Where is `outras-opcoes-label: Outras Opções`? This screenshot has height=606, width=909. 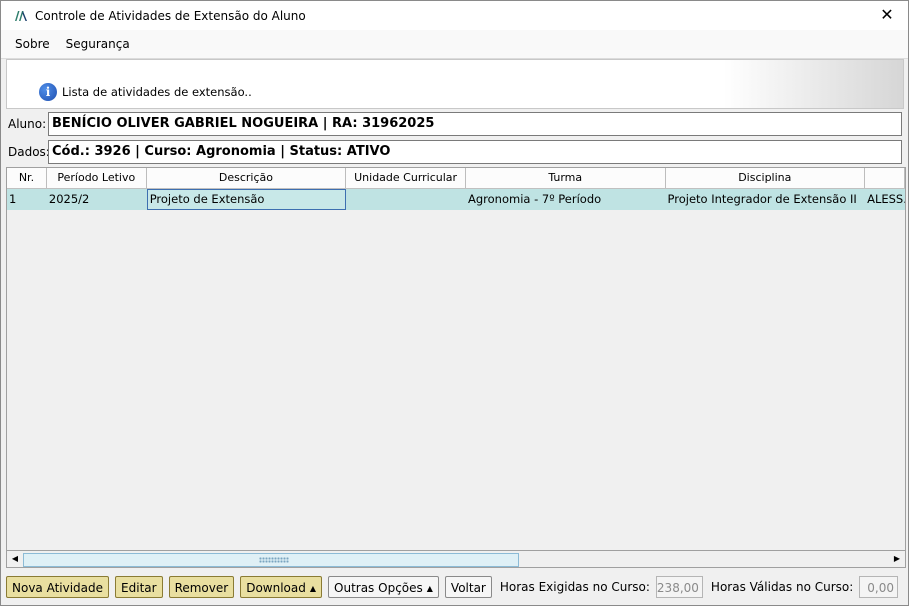
outras-opcoes-label: Outras Opções is located at coordinates (378, 588).